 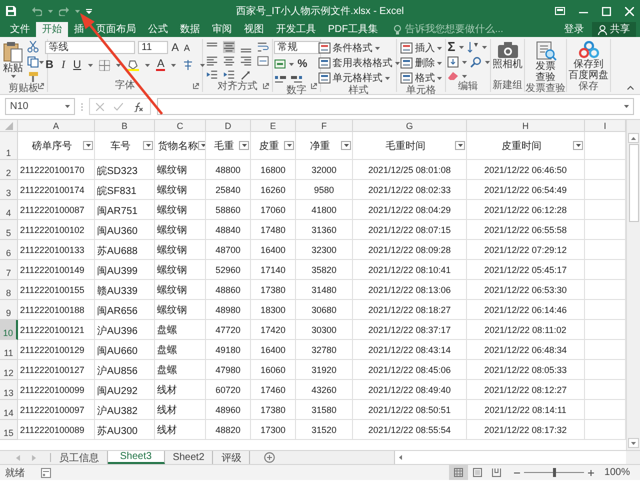 I want to click on ribbon-tab: 数据, so click(x=190, y=29).